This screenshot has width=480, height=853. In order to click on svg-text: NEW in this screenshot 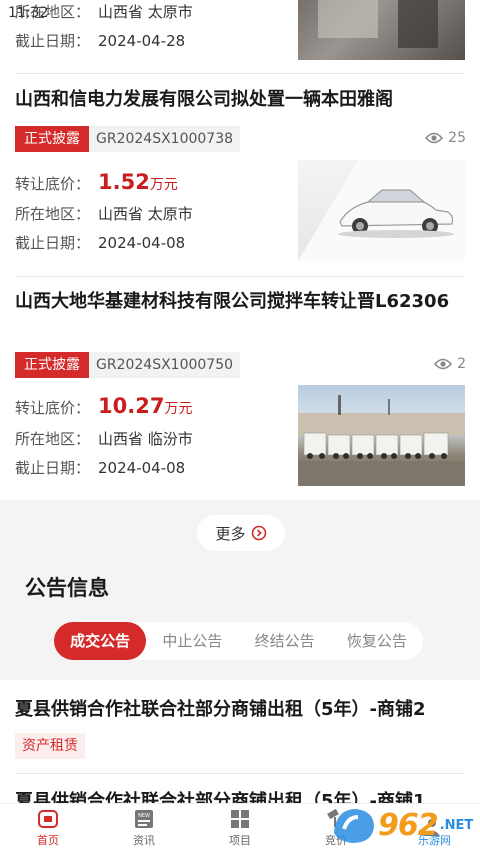, I will do `click(144, 816)`.